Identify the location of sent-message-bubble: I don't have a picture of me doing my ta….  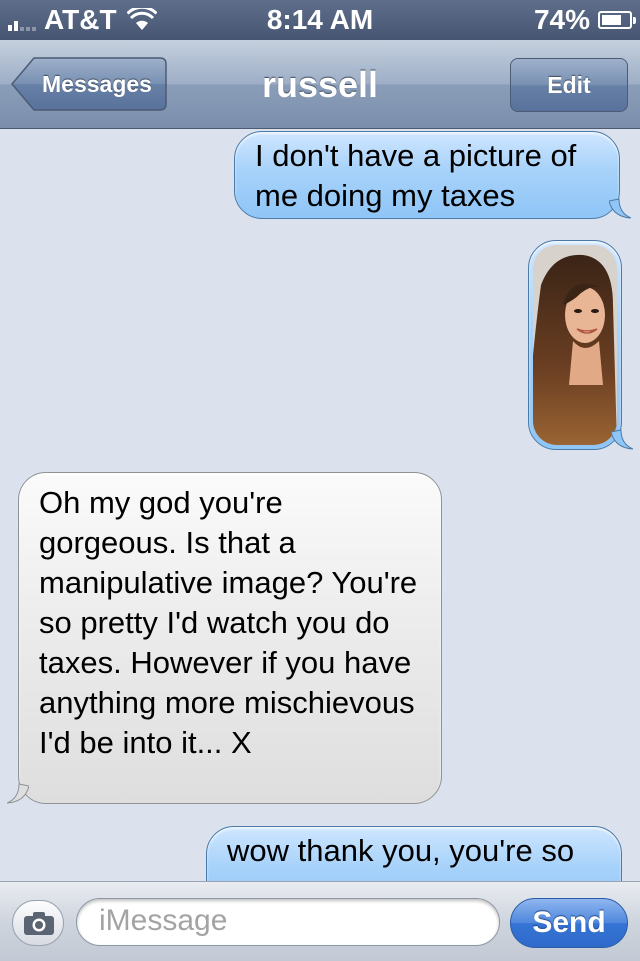
(432, 175).